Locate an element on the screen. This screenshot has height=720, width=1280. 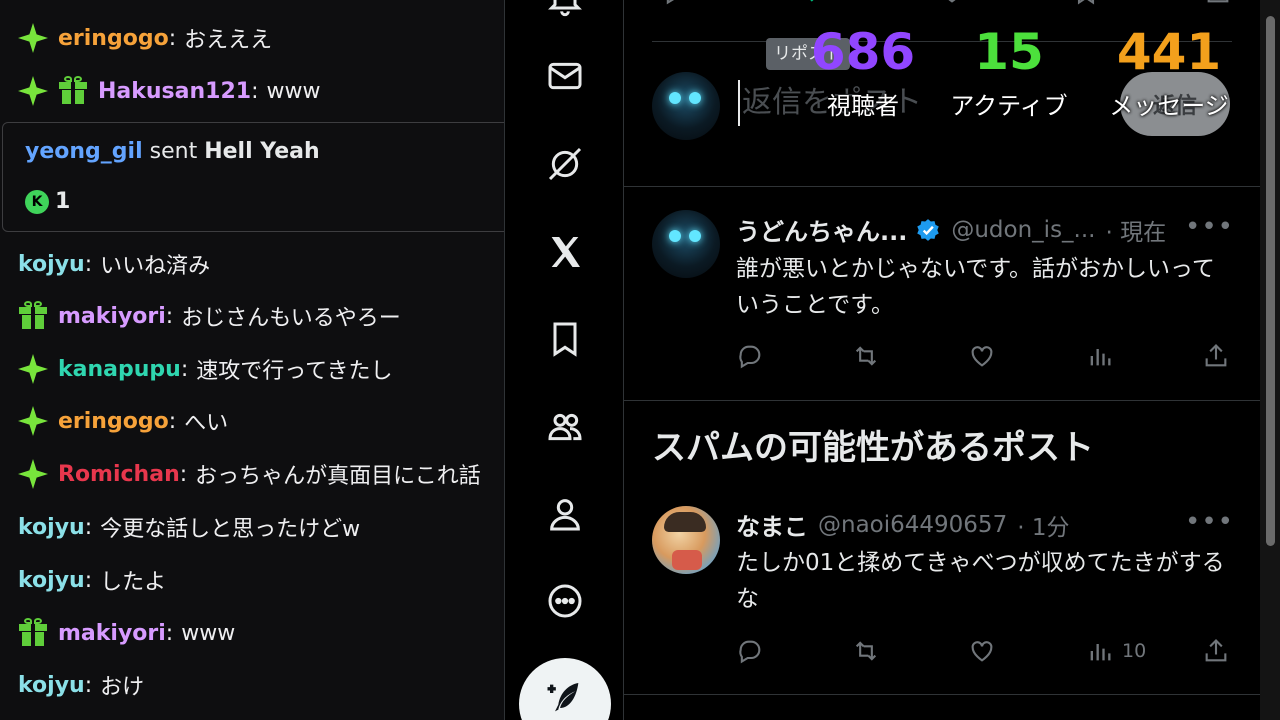
gift-notification-card: yeong_gil sent Hell Yeah K 1 is located at coordinates (253, 177).